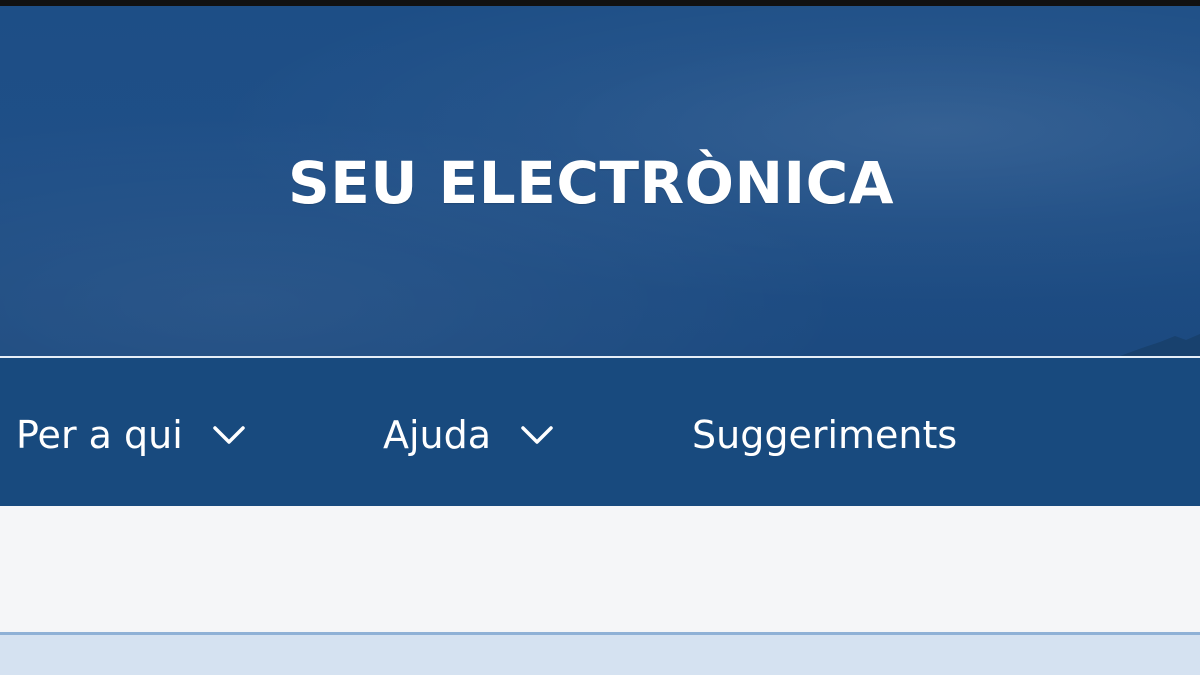  Describe the element at coordinates (437, 435) in the screenshot. I see `nav-item-label: Ajuda` at that location.